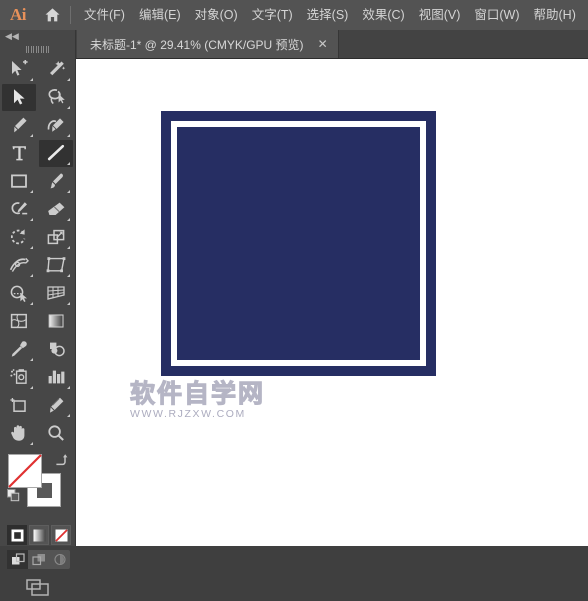 This screenshot has height=601, width=588. What do you see at coordinates (60, 462) in the screenshot?
I see `swap-fill-stroke-button` at bounding box center [60, 462].